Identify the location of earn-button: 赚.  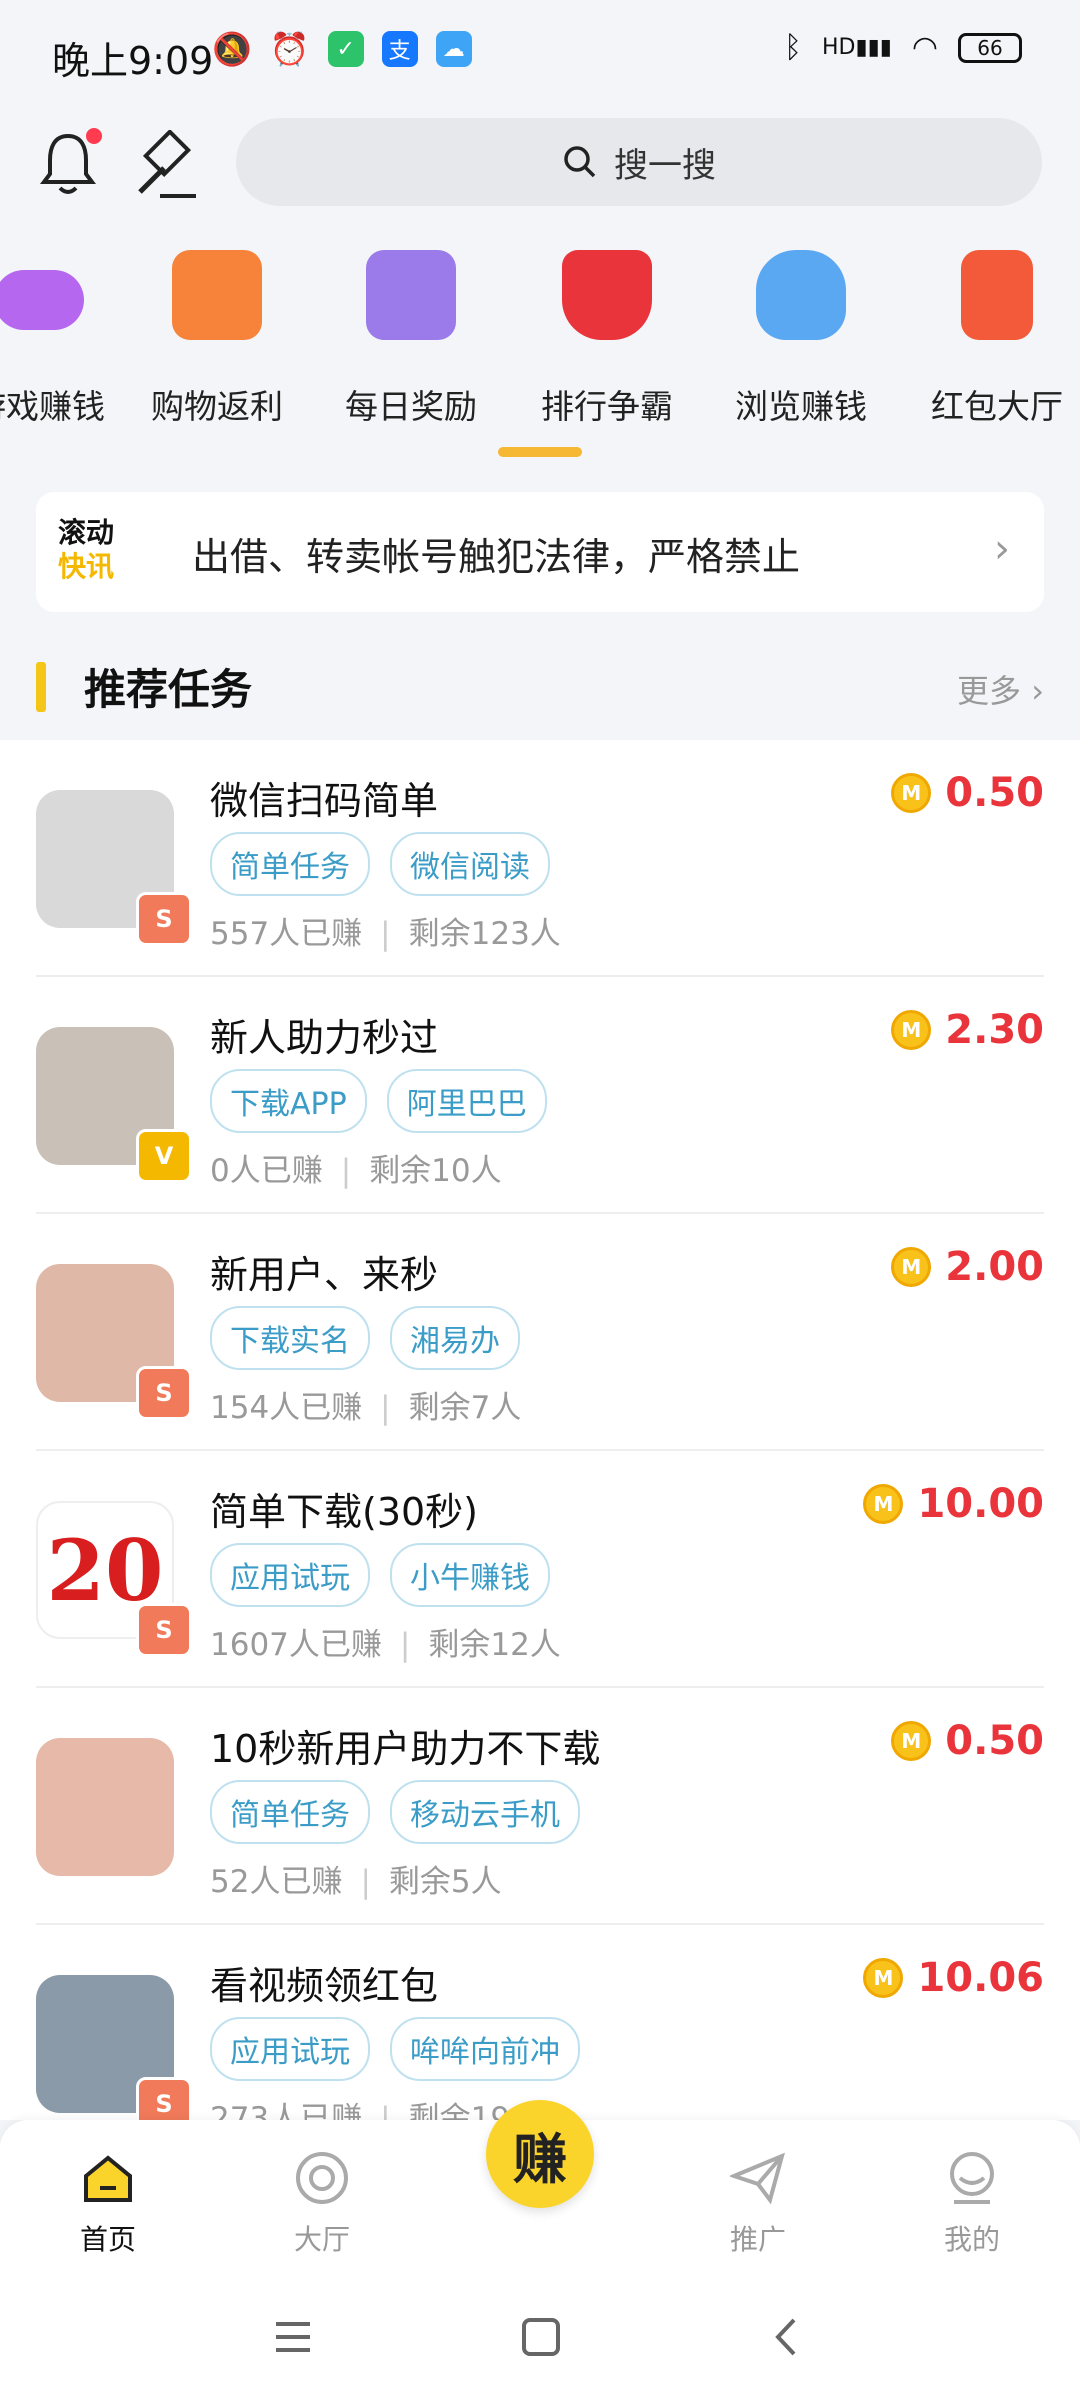
(540, 2154).